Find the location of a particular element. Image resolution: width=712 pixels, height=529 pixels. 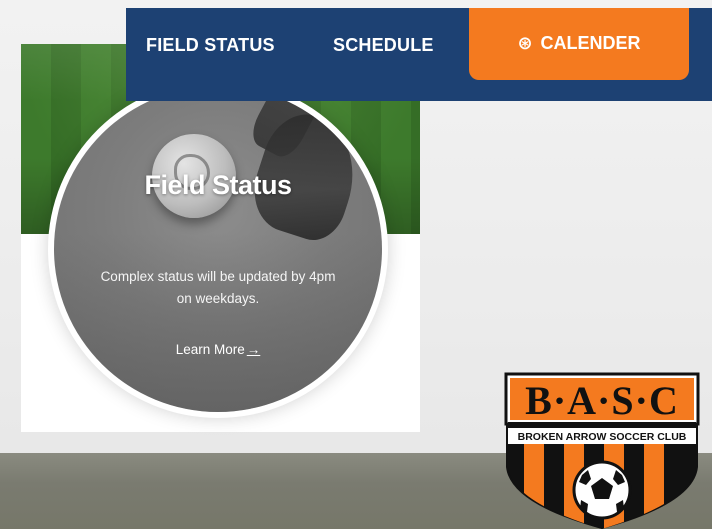

basc-club-logo: B·A·S·C BROKEN ARROW SOCCER CLUB is located at coordinates (602, 450).